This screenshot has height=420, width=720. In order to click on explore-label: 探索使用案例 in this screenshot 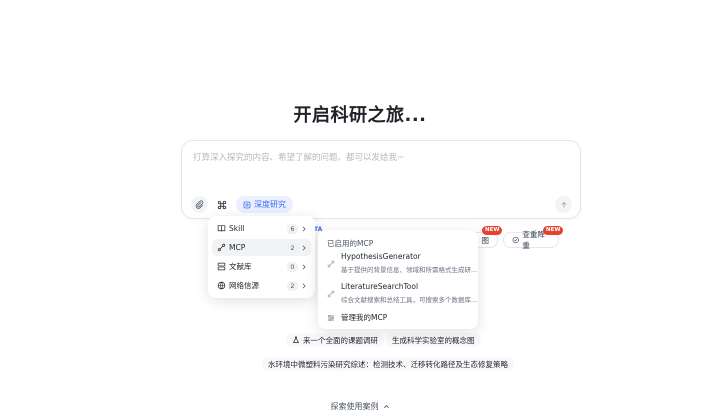, I will do `click(354, 406)`.